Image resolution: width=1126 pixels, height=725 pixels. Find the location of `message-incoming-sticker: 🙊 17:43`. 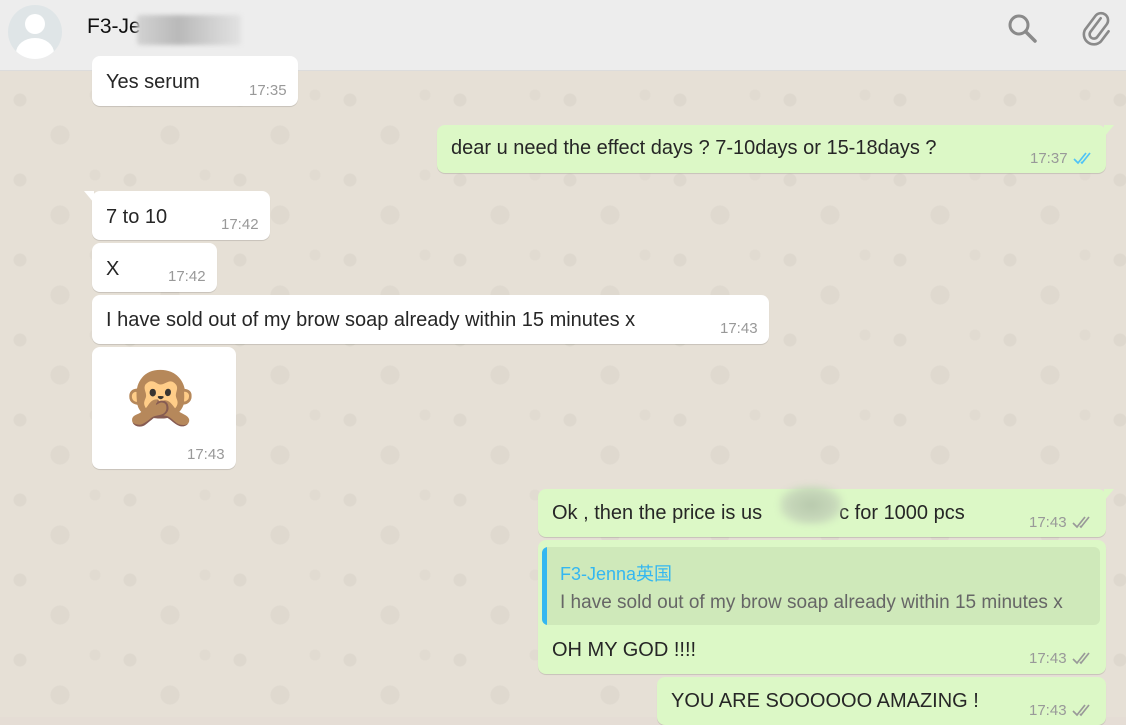

message-incoming-sticker: 🙊 17:43 is located at coordinates (164, 408).